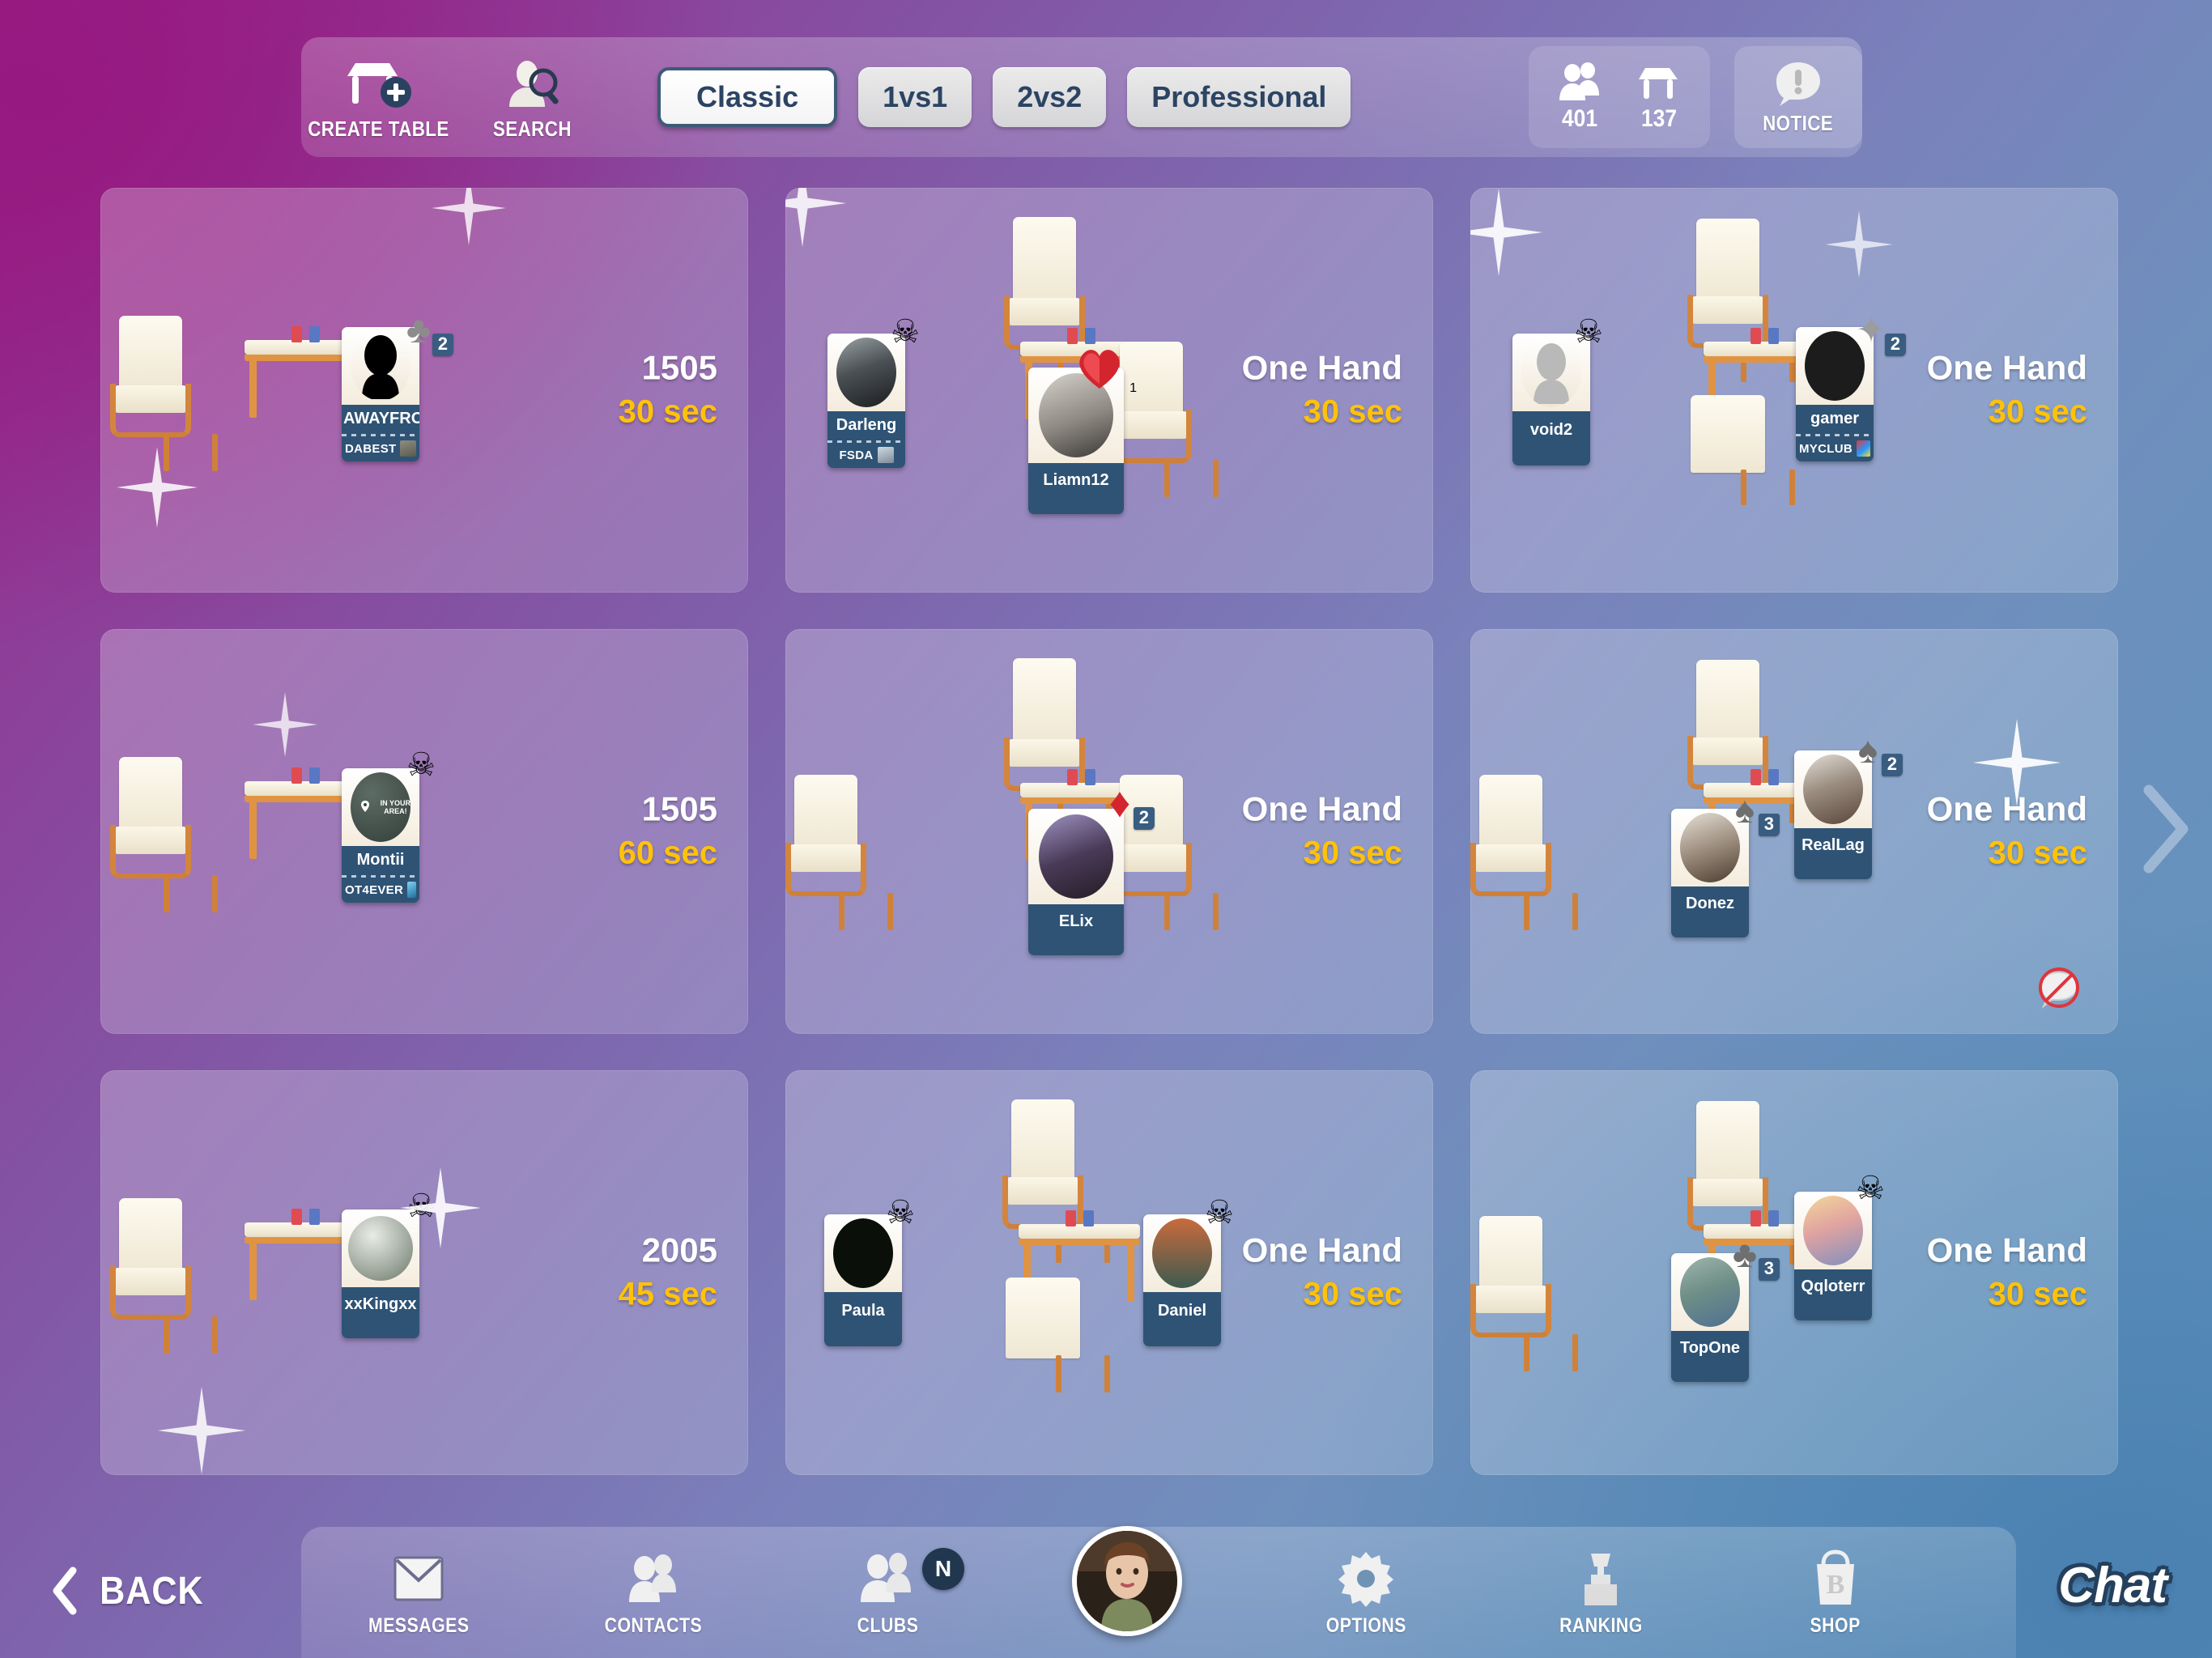 The image size is (2212, 1658). I want to click on nav-item-contacts: CONTACTS, so click(653, 1592).